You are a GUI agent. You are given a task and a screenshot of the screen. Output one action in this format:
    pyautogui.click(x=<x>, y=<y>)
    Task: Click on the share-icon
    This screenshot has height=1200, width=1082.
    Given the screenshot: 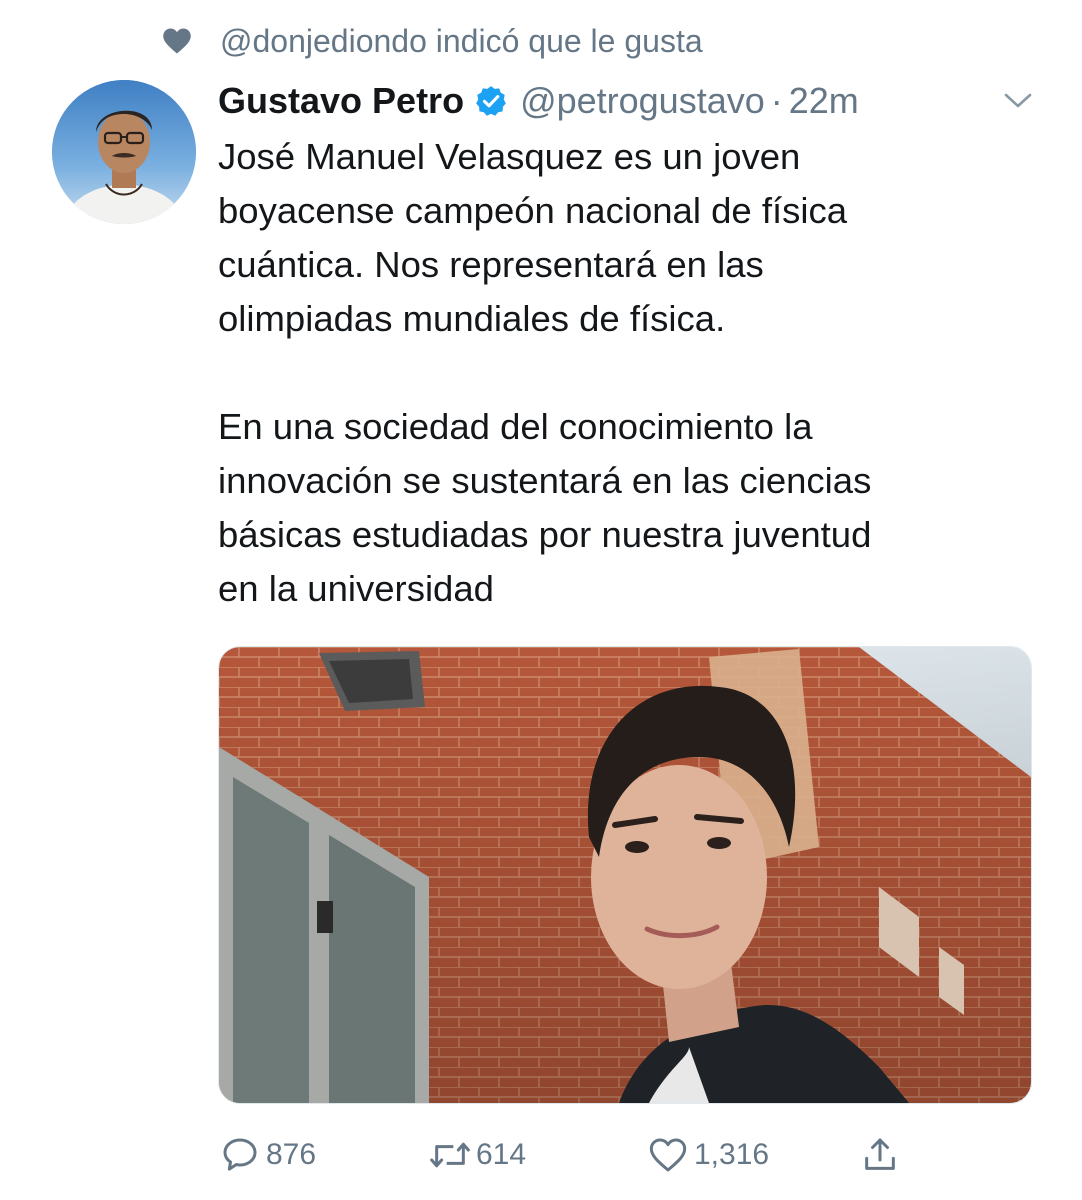 What is the action you would take?
    pyautogui.click(x=880, y=1155)
    